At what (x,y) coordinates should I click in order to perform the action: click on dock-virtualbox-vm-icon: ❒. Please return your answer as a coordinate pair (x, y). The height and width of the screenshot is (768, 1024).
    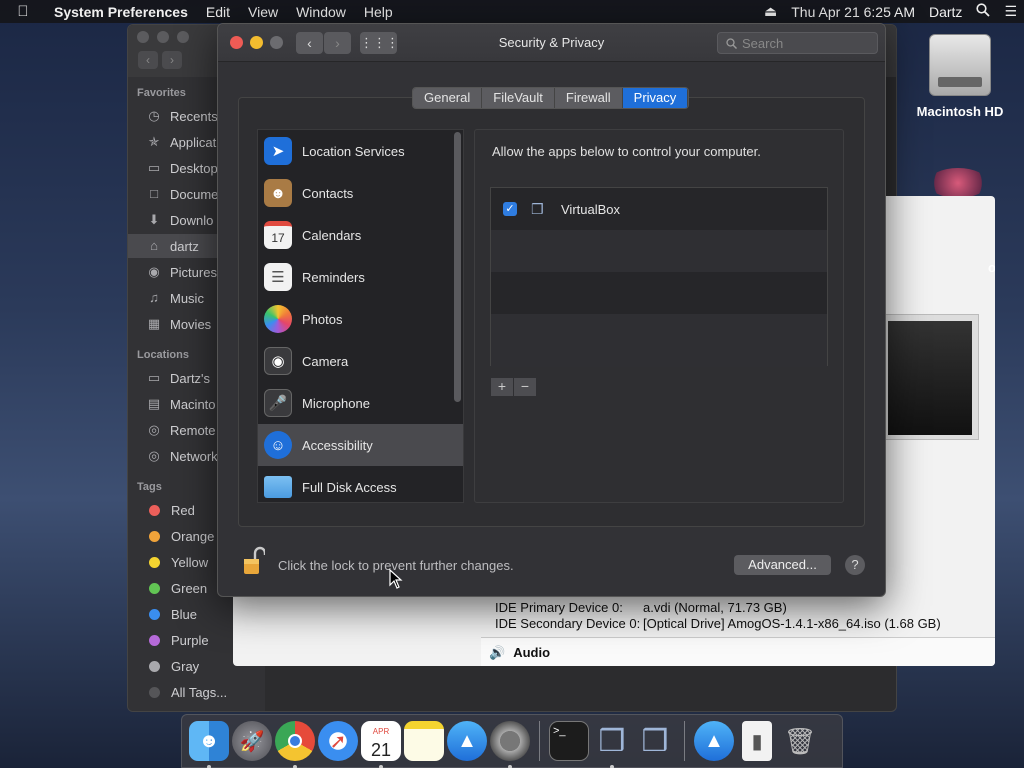
    Looking at the image, I should click on (655, 741).